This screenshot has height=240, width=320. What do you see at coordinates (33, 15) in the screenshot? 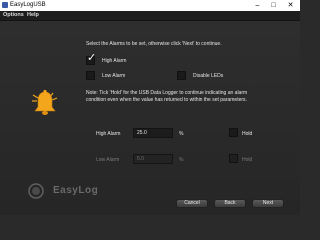
I see `menu-help: Help` at bounding box center [33, 15].